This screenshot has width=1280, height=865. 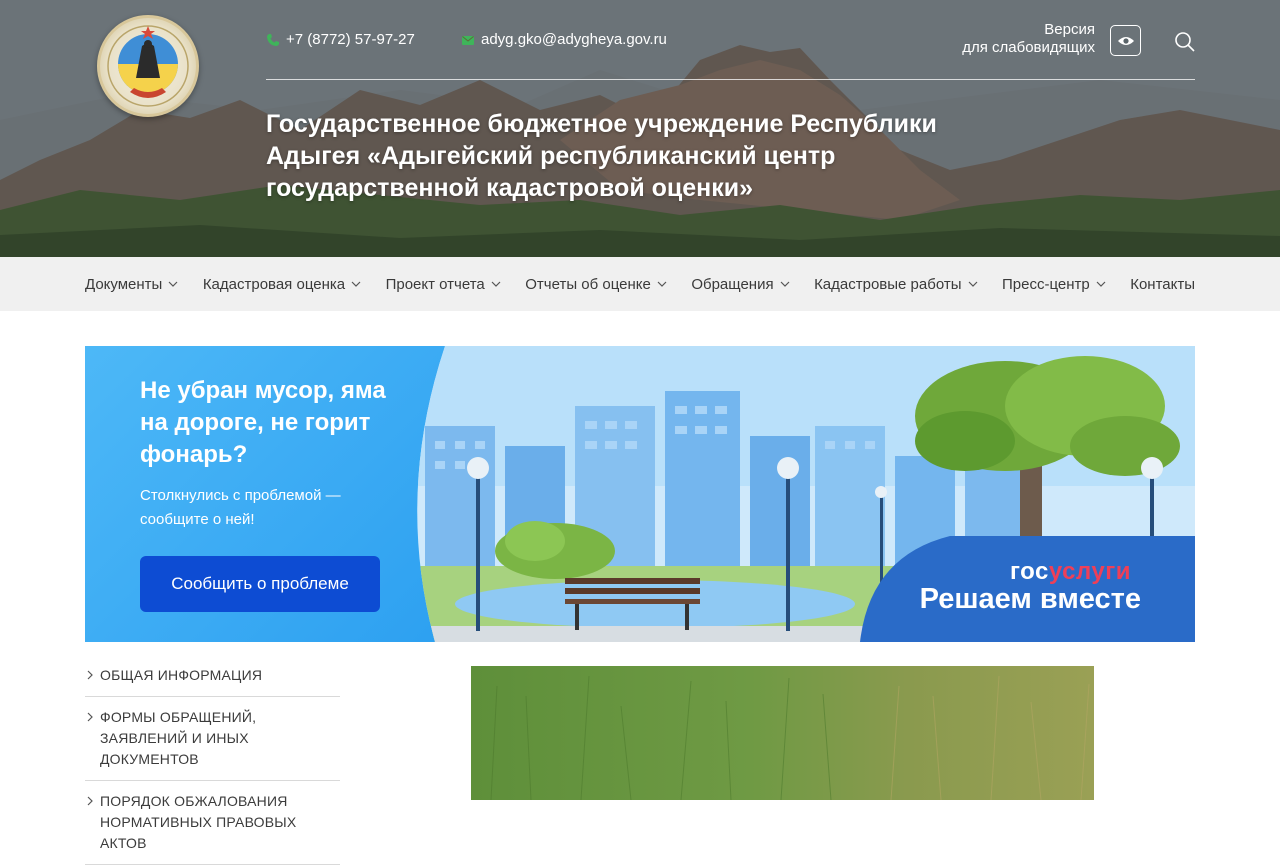 I want to click on nav-item-cadastral-works: Кадастровые работы, so click(x=895, y=284).